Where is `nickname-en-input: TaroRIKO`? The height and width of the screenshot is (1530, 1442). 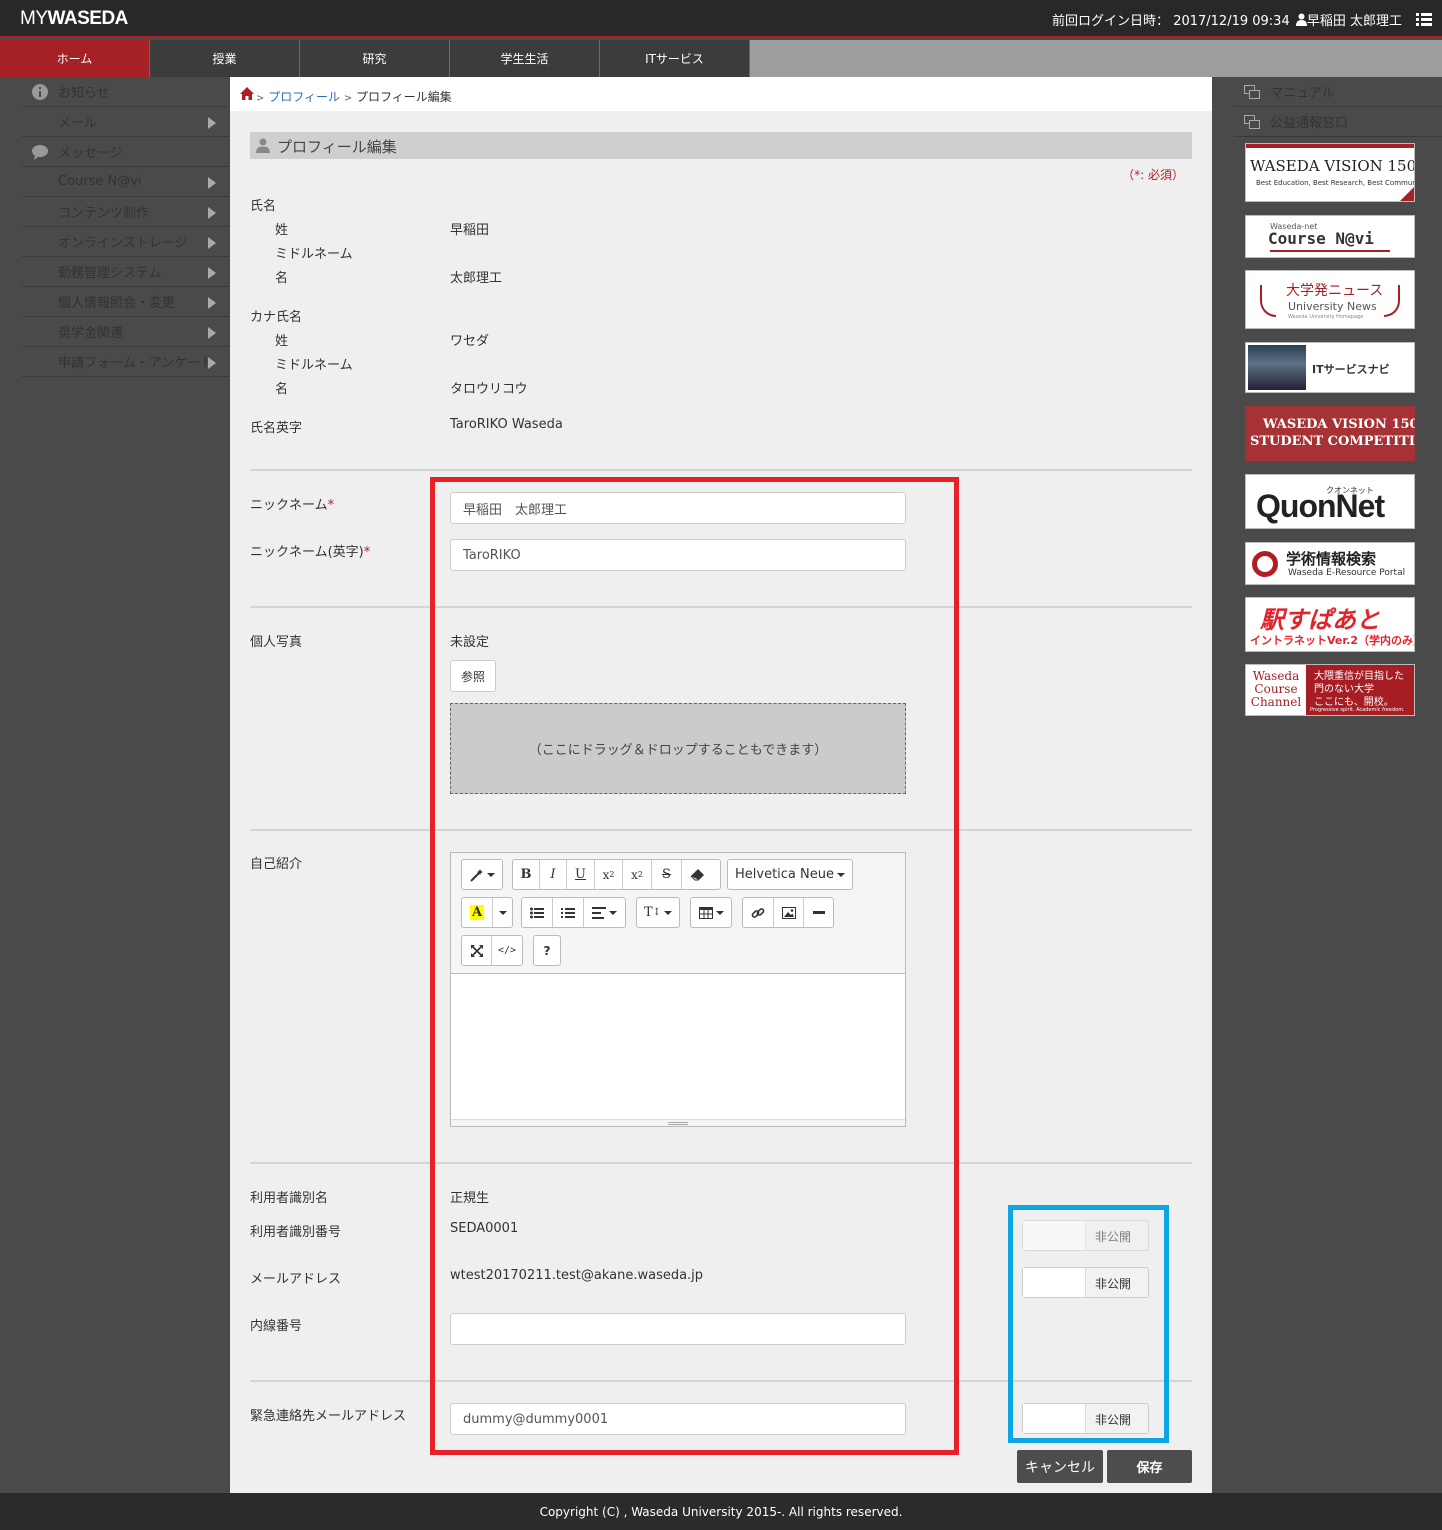
nickname-en-input: TaroRIKO is located at coordinates (678, 555).